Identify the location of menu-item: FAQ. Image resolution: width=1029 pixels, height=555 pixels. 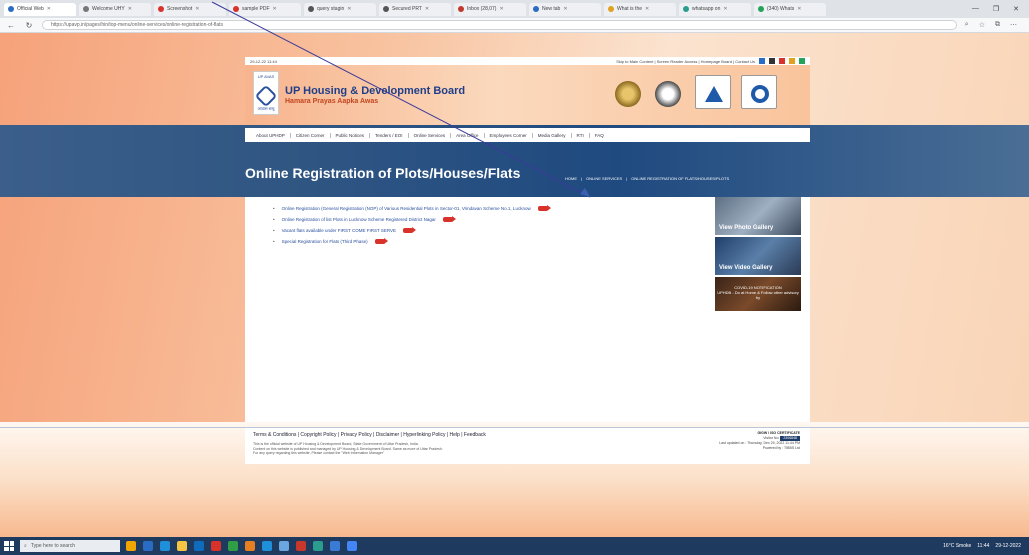
(599, 135).